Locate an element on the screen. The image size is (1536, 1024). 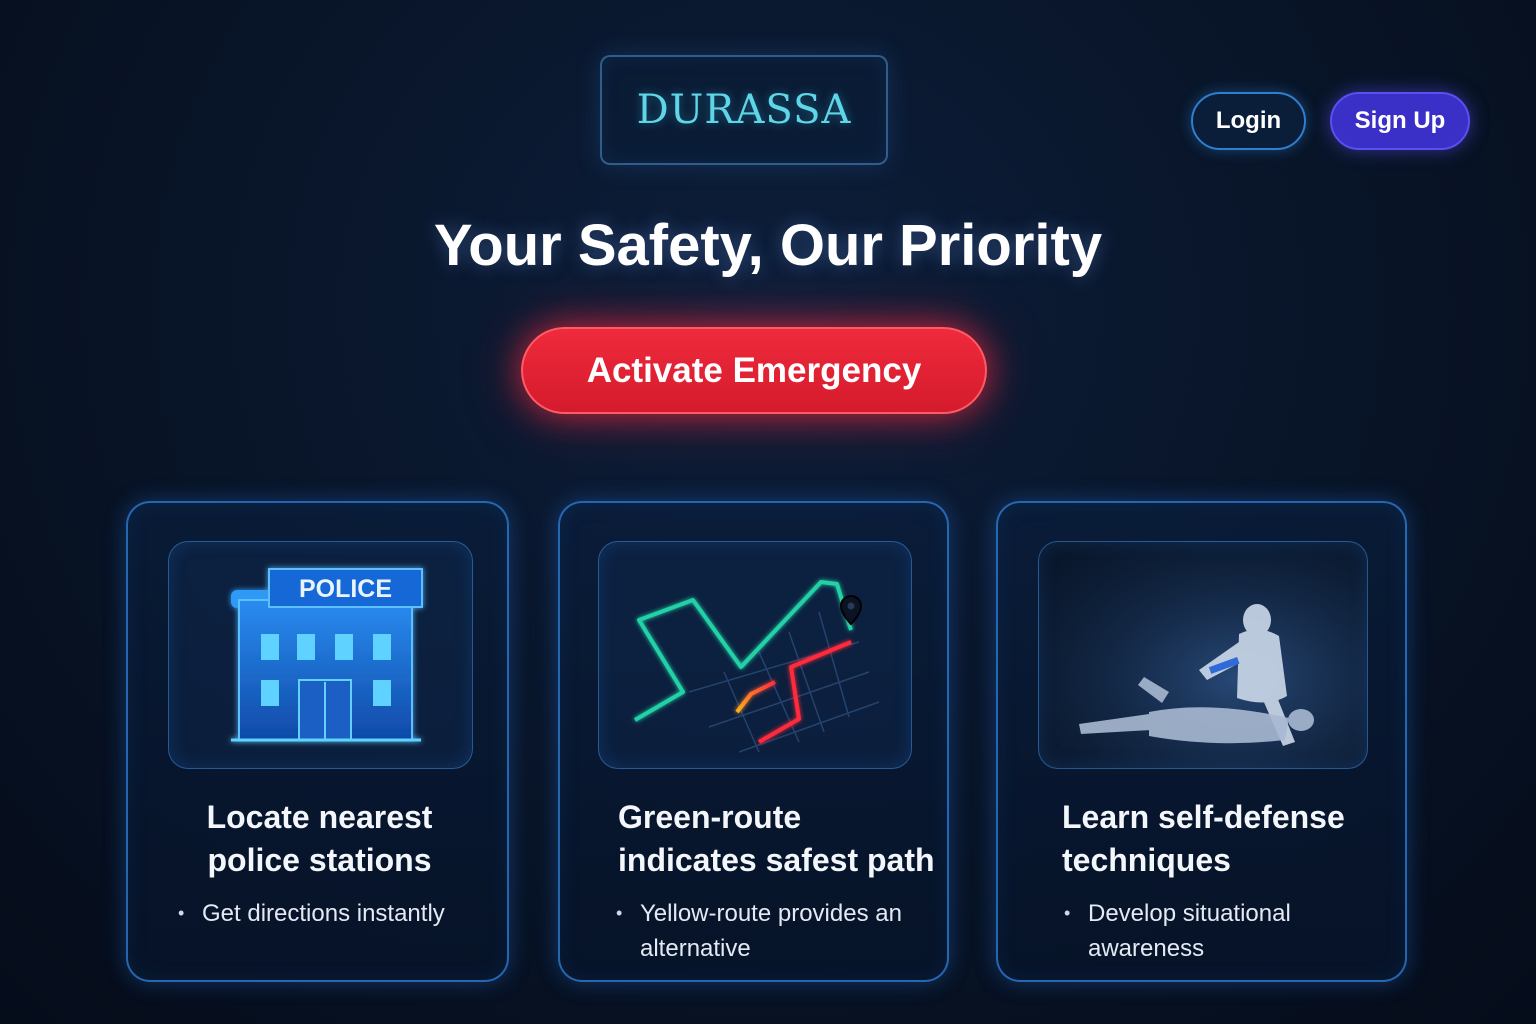
card-bullets: Yellow-route provides an alternative is located at coordinates (776, 931).